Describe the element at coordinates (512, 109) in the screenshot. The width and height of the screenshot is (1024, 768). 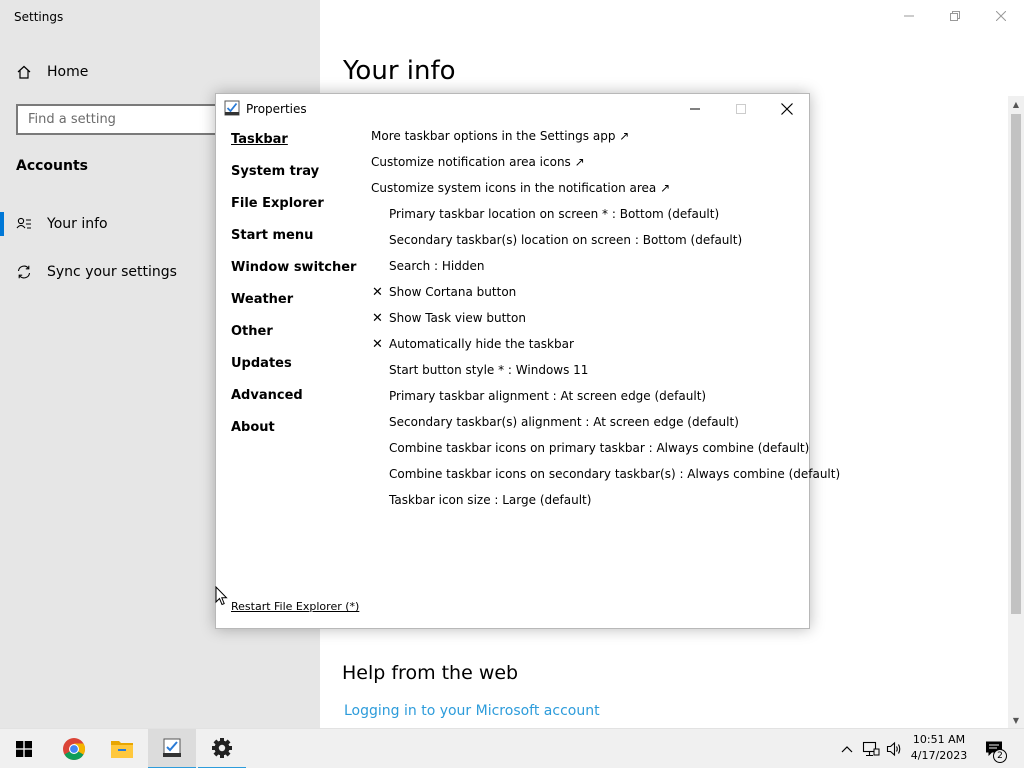
I see `properties-titlebar: Properties` at that location.